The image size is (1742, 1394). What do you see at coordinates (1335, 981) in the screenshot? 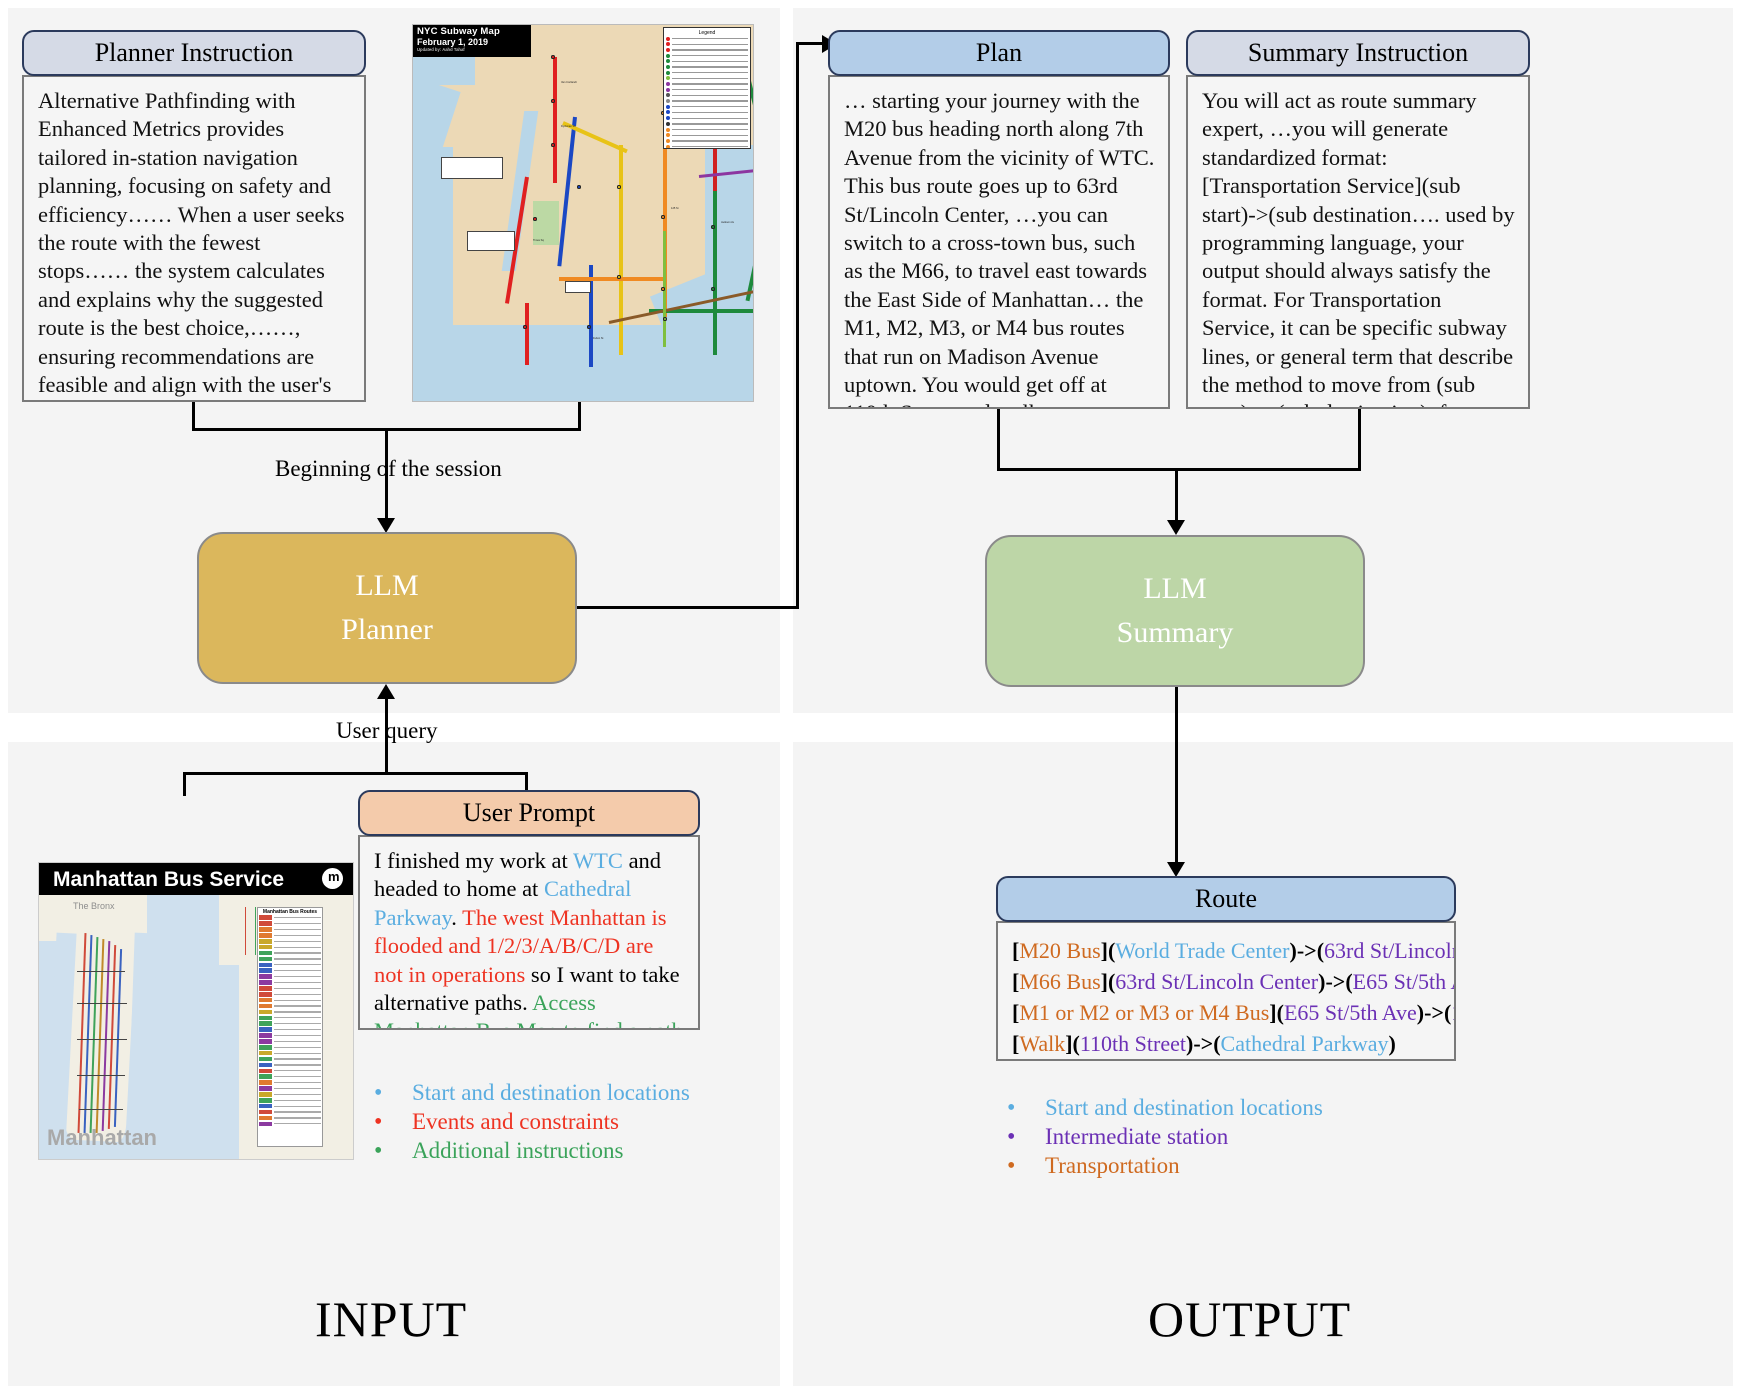
I see `route-segment-1-4: )->(` at bounding box center [1335, 981].